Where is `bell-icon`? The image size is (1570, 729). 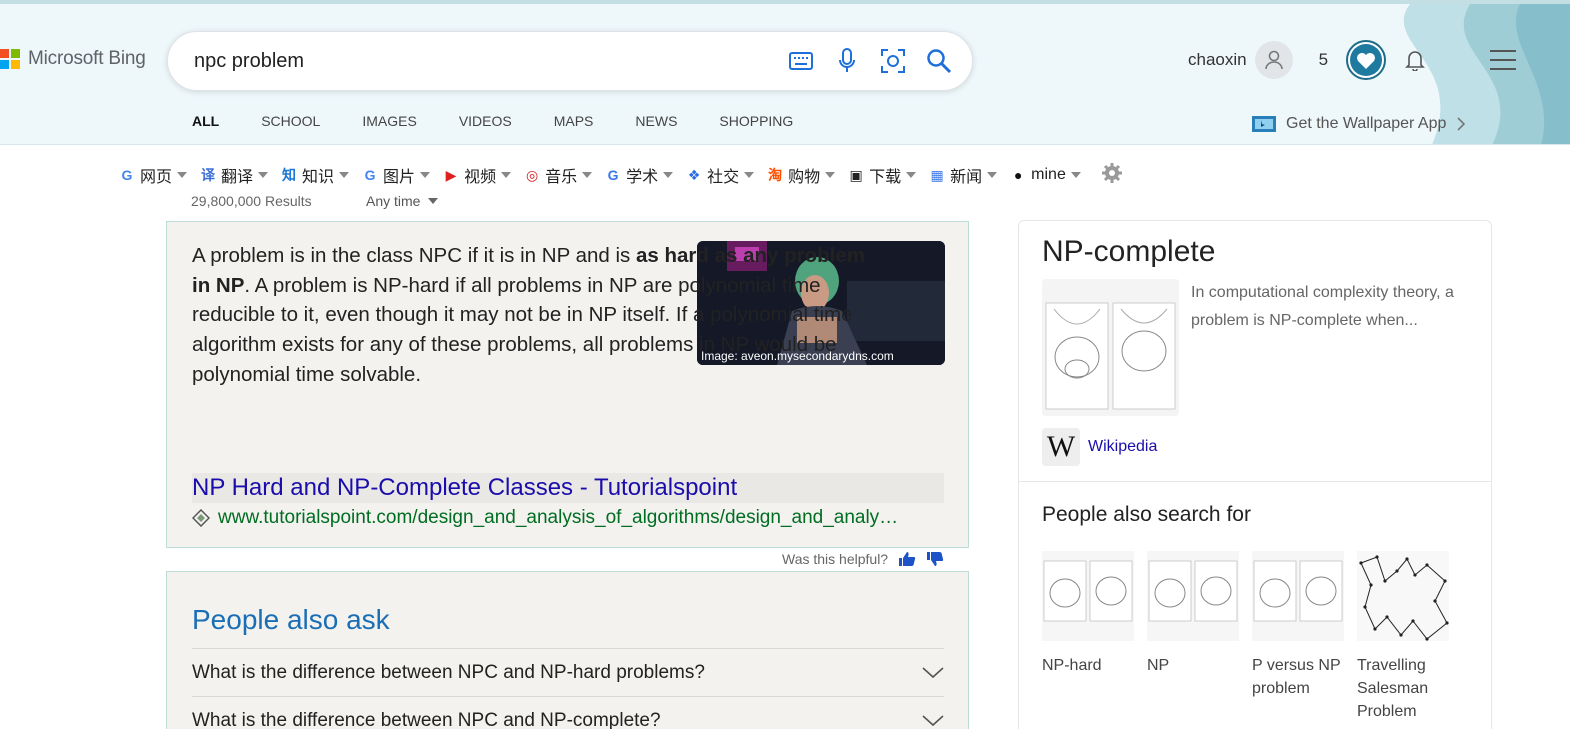
bell-icon is located at coordinates (1415, 60).